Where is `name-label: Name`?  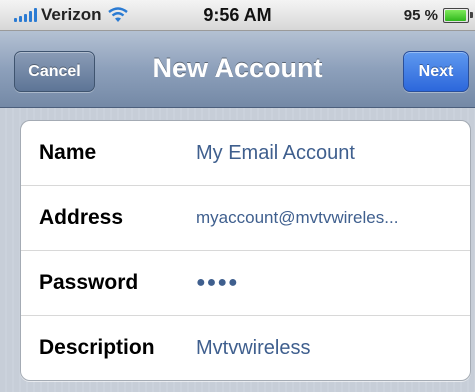 name-label: Name is located at coordinates (68, 152).